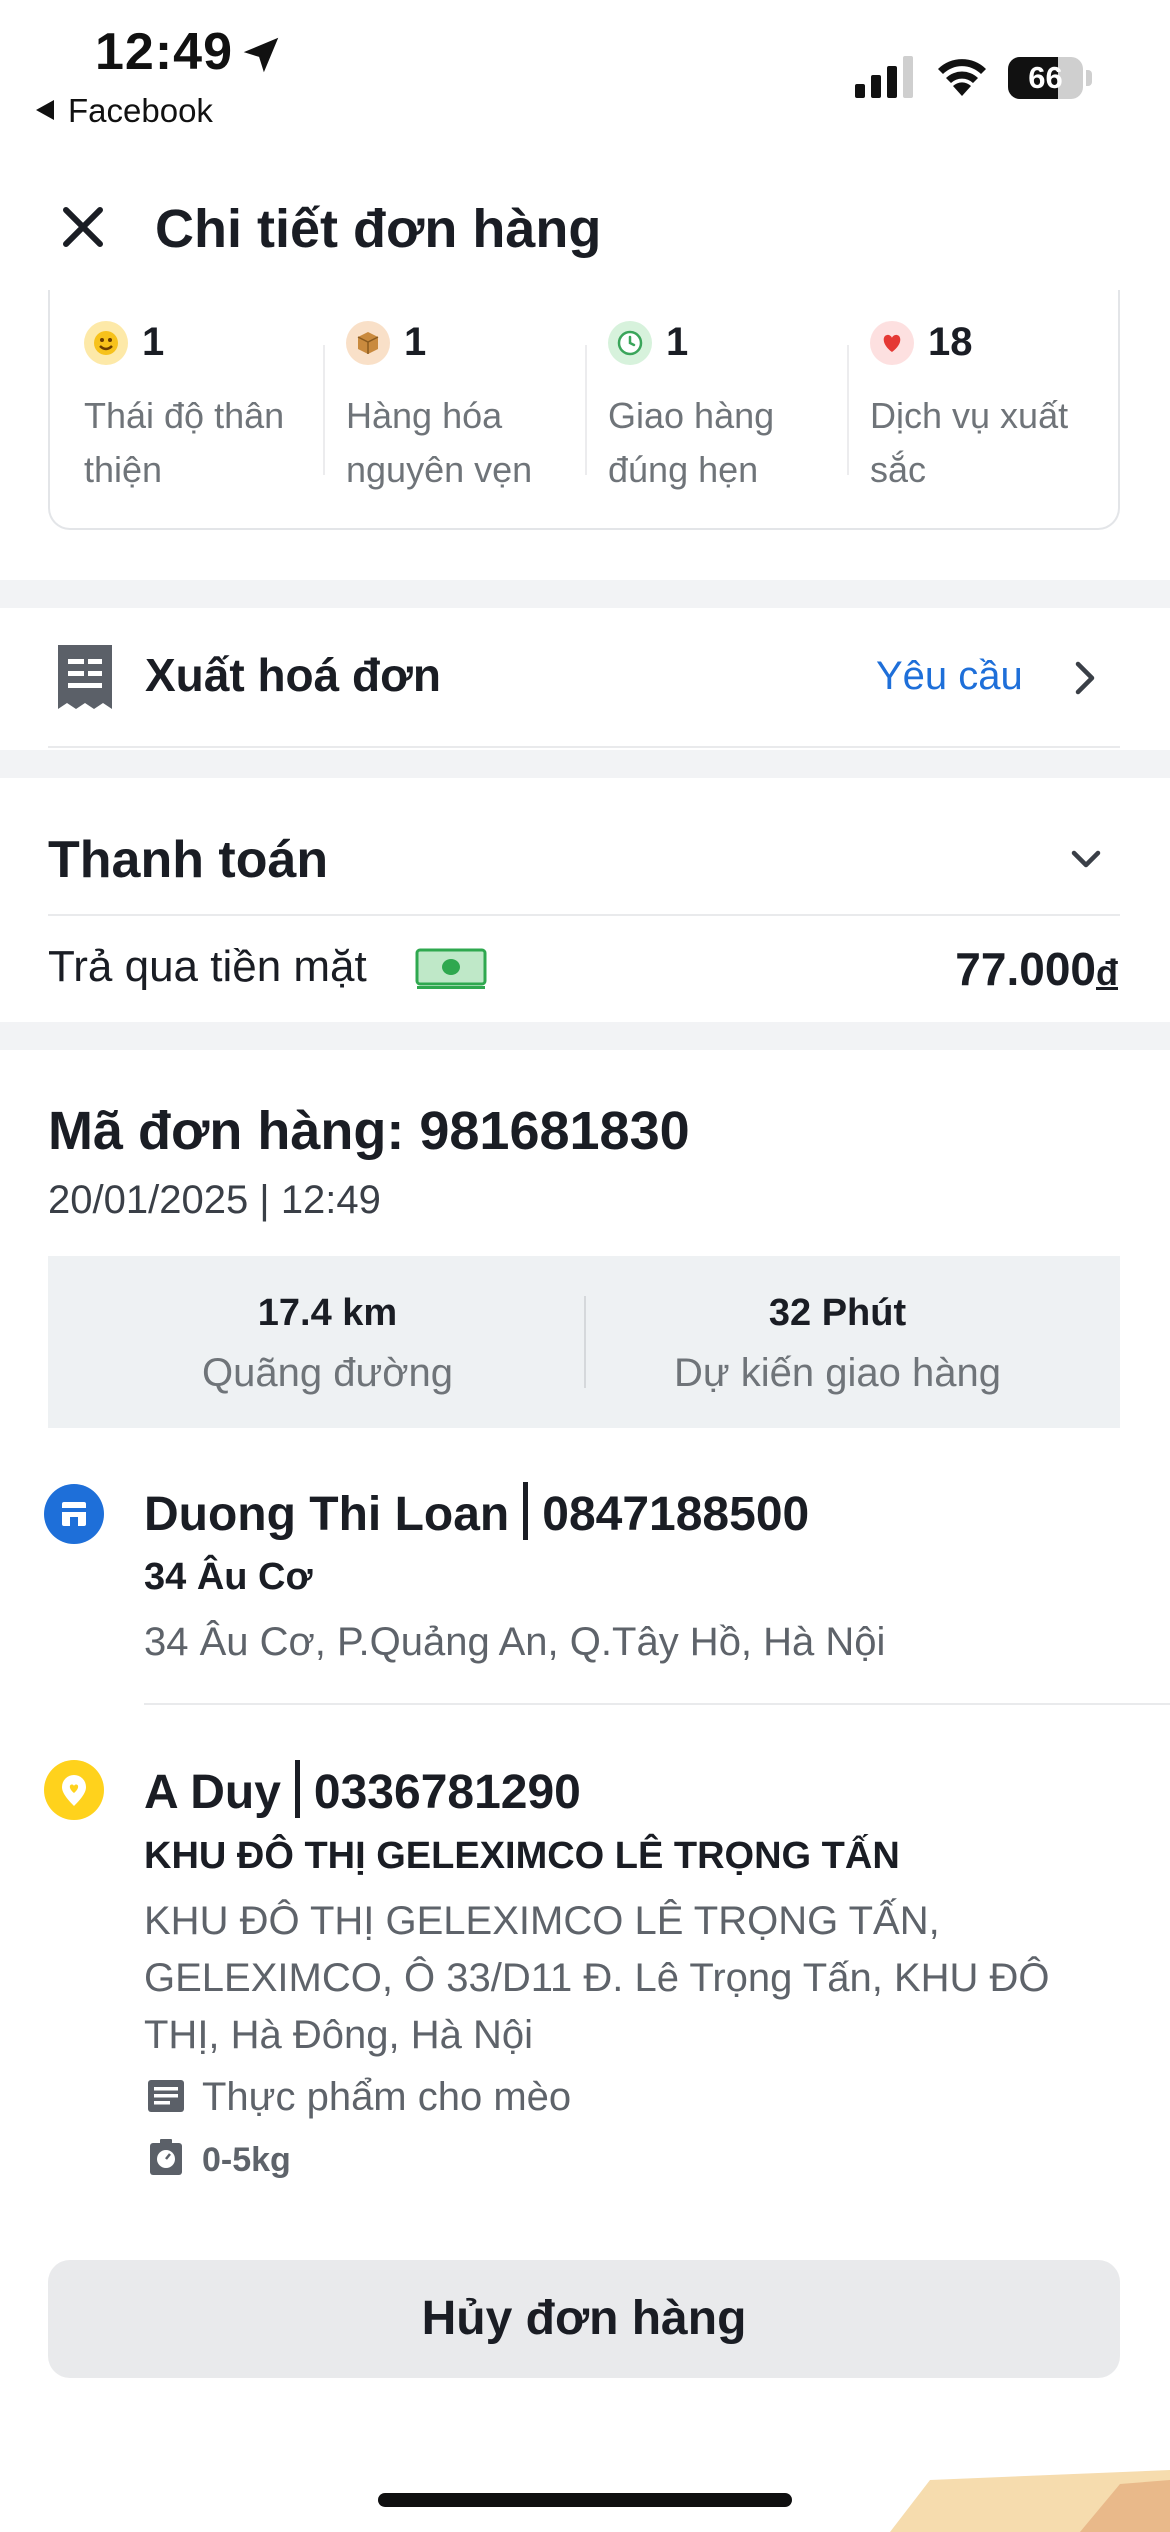  I want to click on payment-amount: 77.000đ, so click(1036, 969).